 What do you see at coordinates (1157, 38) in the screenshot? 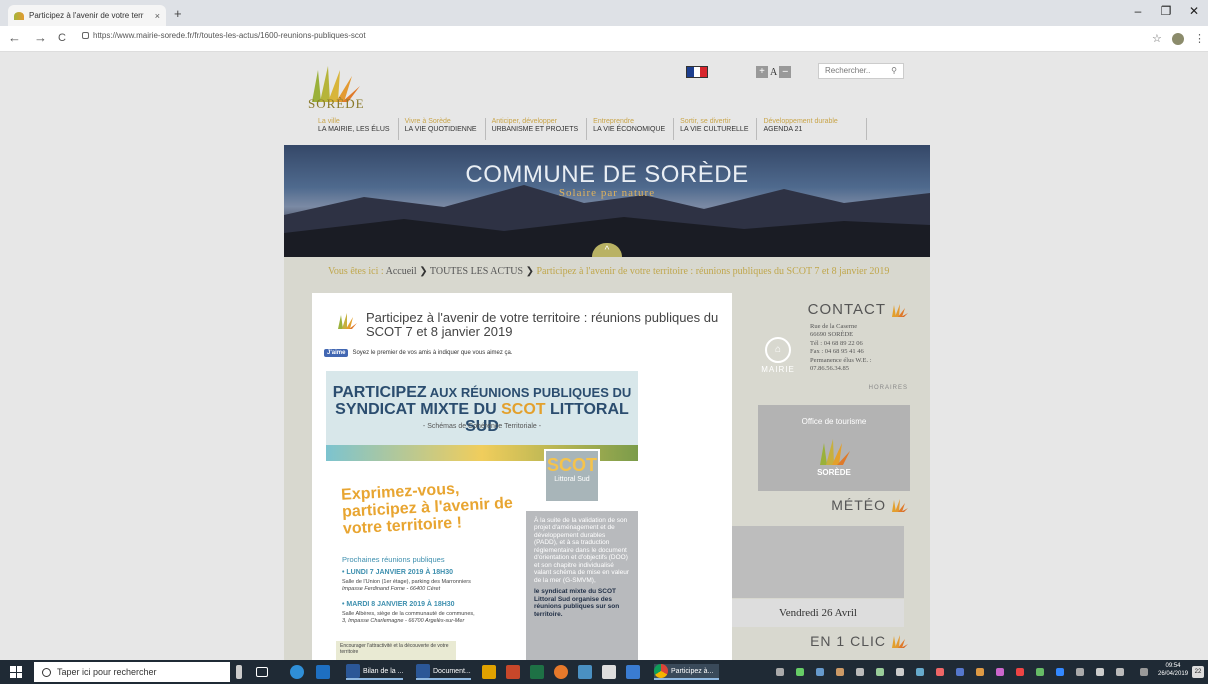
I see `bookmark-star-icon: ☆` at bounding box center [1157, 38].